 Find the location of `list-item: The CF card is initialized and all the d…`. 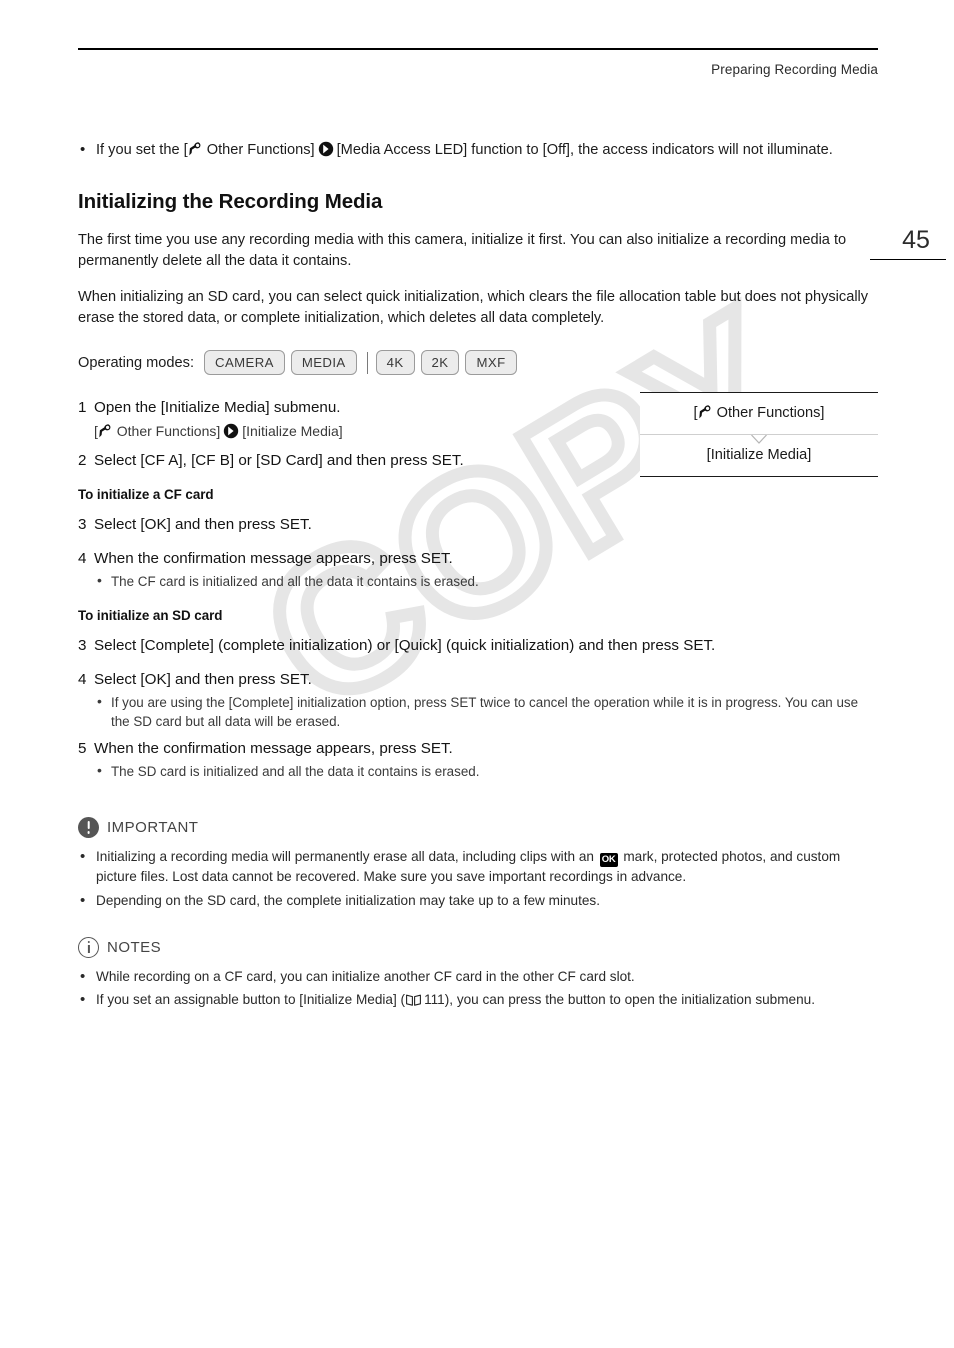

list-item: The CF card is initialized and all the d… is located at coordinates (486, 581).